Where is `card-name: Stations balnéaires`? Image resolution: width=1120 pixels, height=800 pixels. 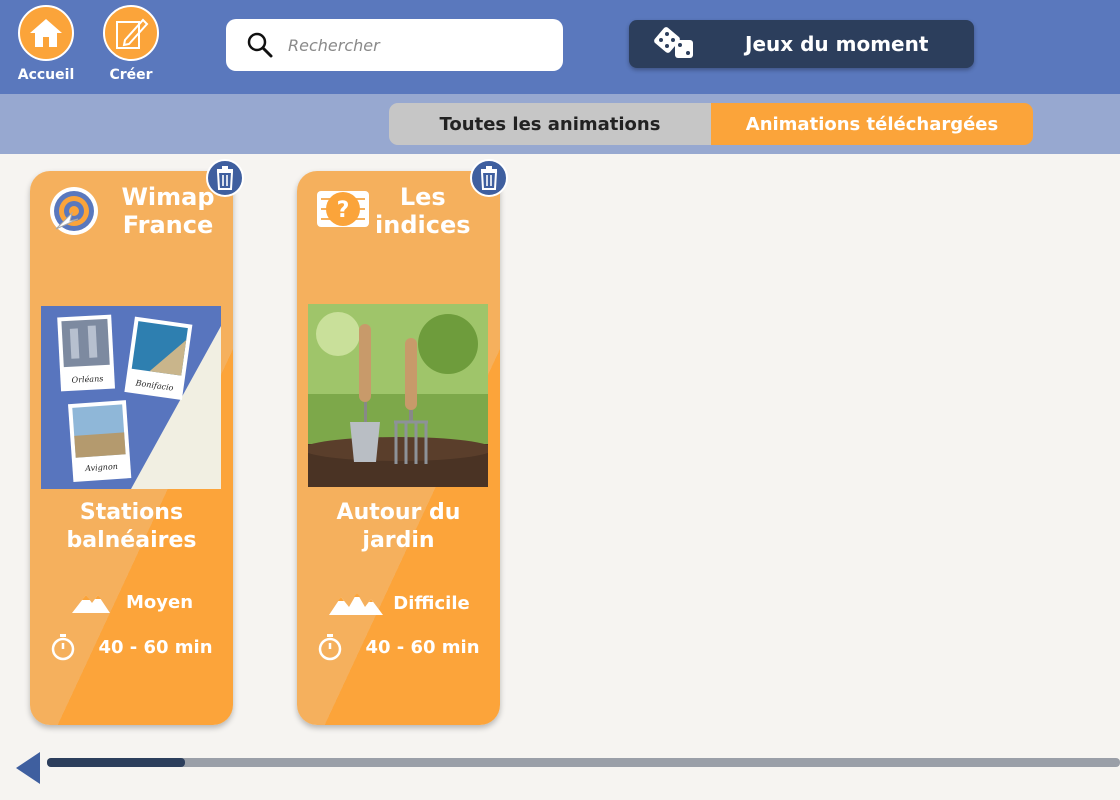 card-name: Stations balnéaires is located at coordinates (131, 527).